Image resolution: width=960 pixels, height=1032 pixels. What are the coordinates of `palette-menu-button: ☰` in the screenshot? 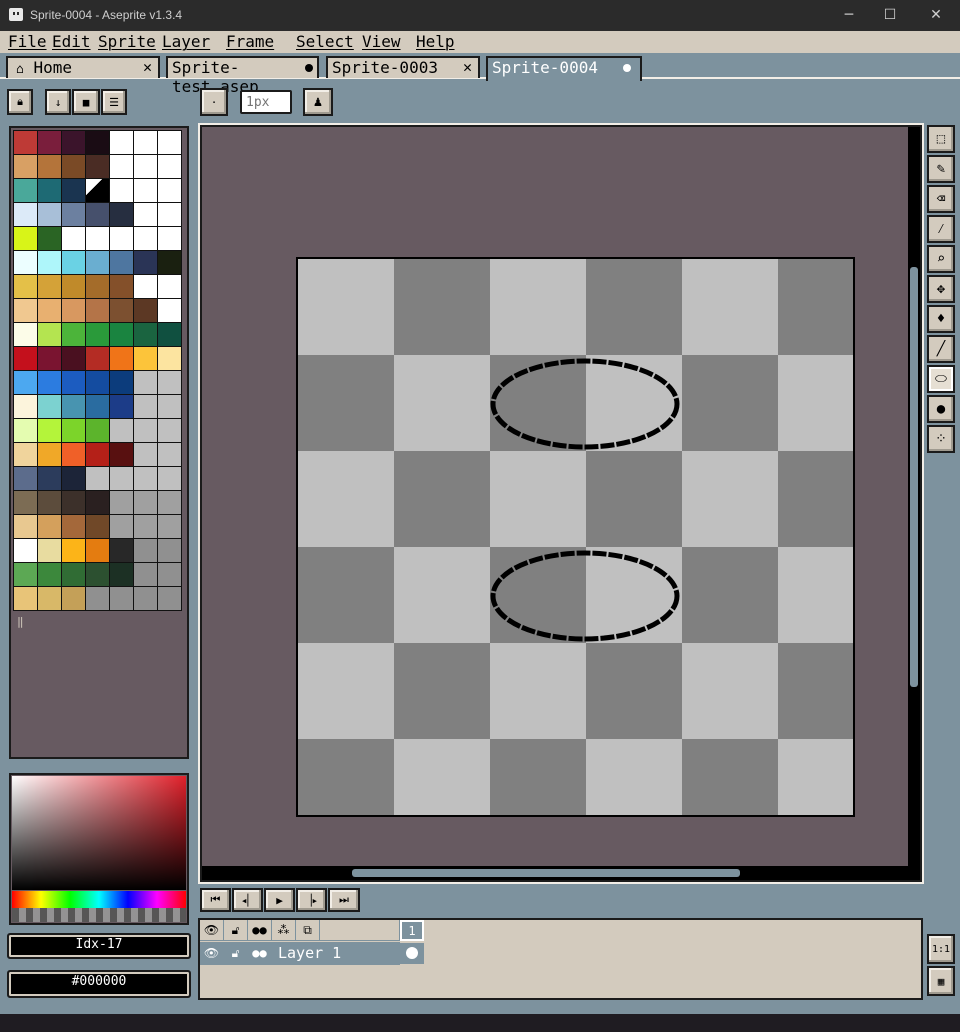 It's located at (114, 102).